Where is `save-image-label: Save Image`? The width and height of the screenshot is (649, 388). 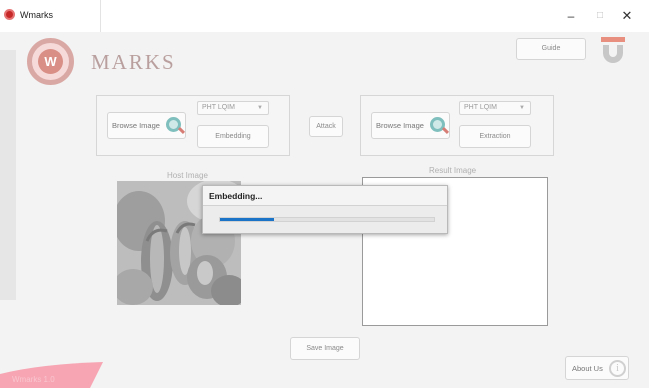 save-image-label: Save Image is located at coordinates (325, 348).